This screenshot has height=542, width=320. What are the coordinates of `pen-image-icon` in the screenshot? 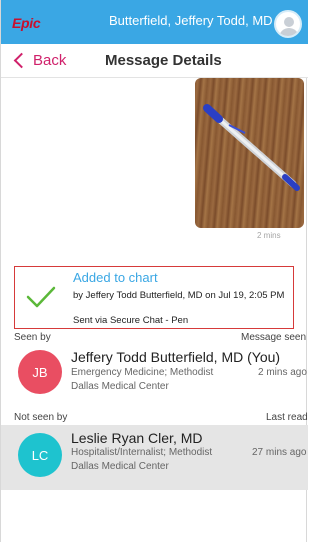 It's located at (251, 147).